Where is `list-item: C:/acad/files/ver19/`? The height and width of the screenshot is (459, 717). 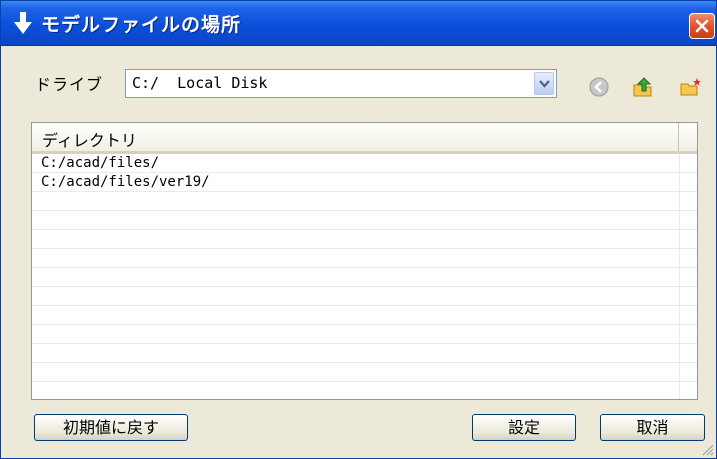
list-item: C:/acad/files/ver19/ is located at coordinates (364, 182).